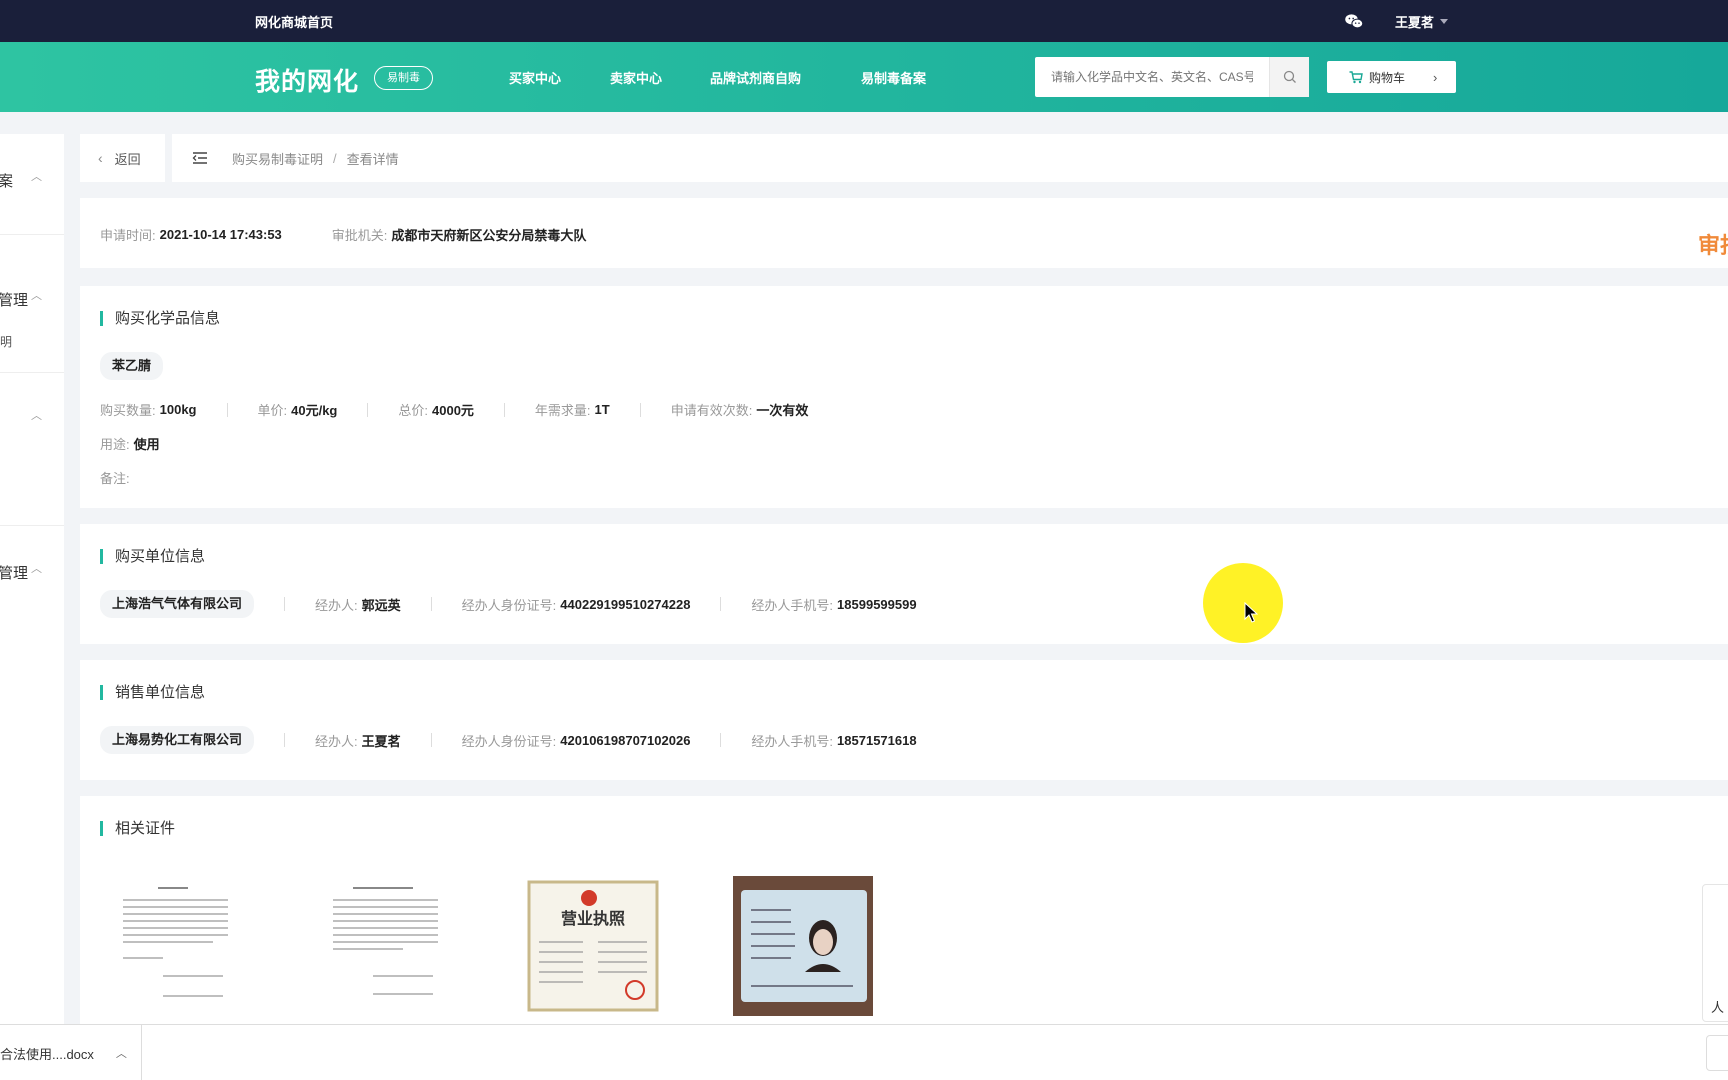 This screenshot has height=1080, width=1728. I want to click on sidebar-item-filing: 案, so click(6, 180).